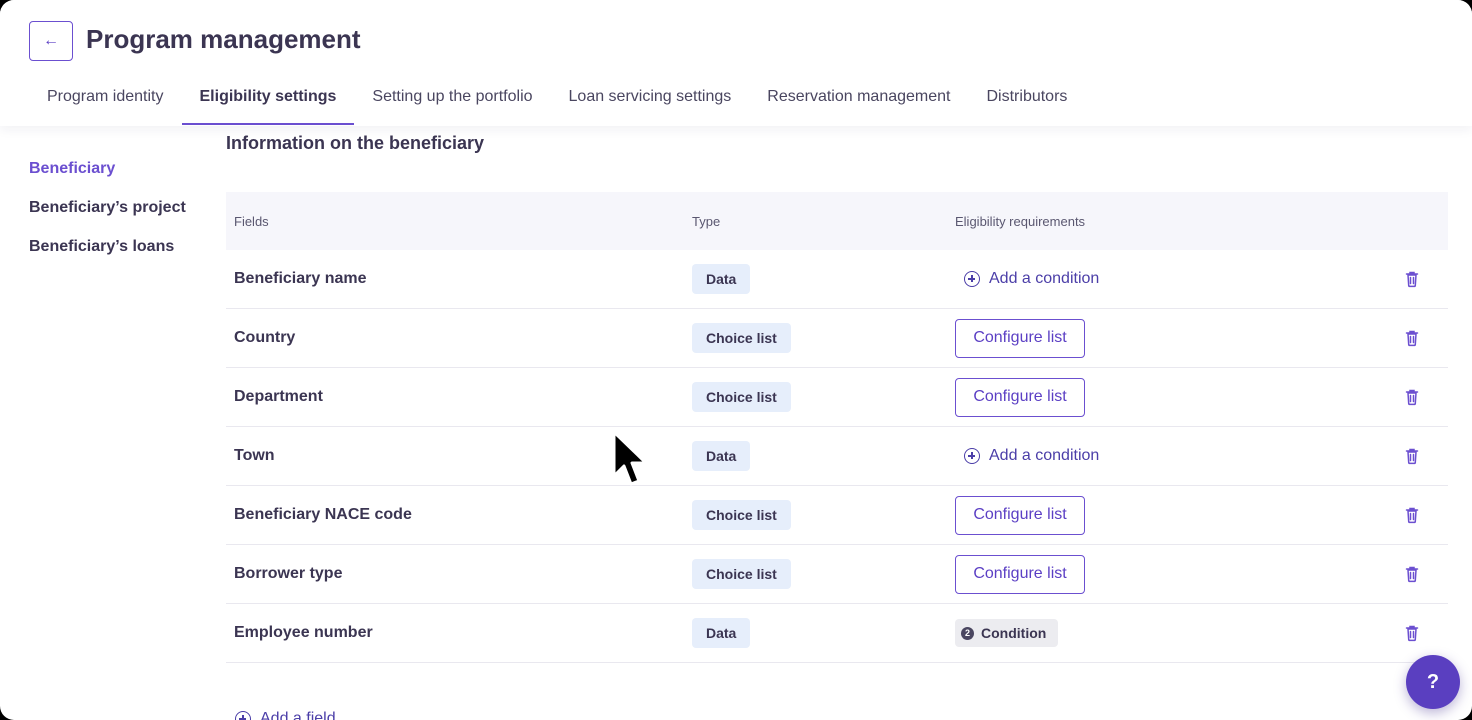 This screenshot has width=1472, height=720. Describe the element at coordinates (223, 39) in the screenshot. I see `page-title: Program management` at that location.